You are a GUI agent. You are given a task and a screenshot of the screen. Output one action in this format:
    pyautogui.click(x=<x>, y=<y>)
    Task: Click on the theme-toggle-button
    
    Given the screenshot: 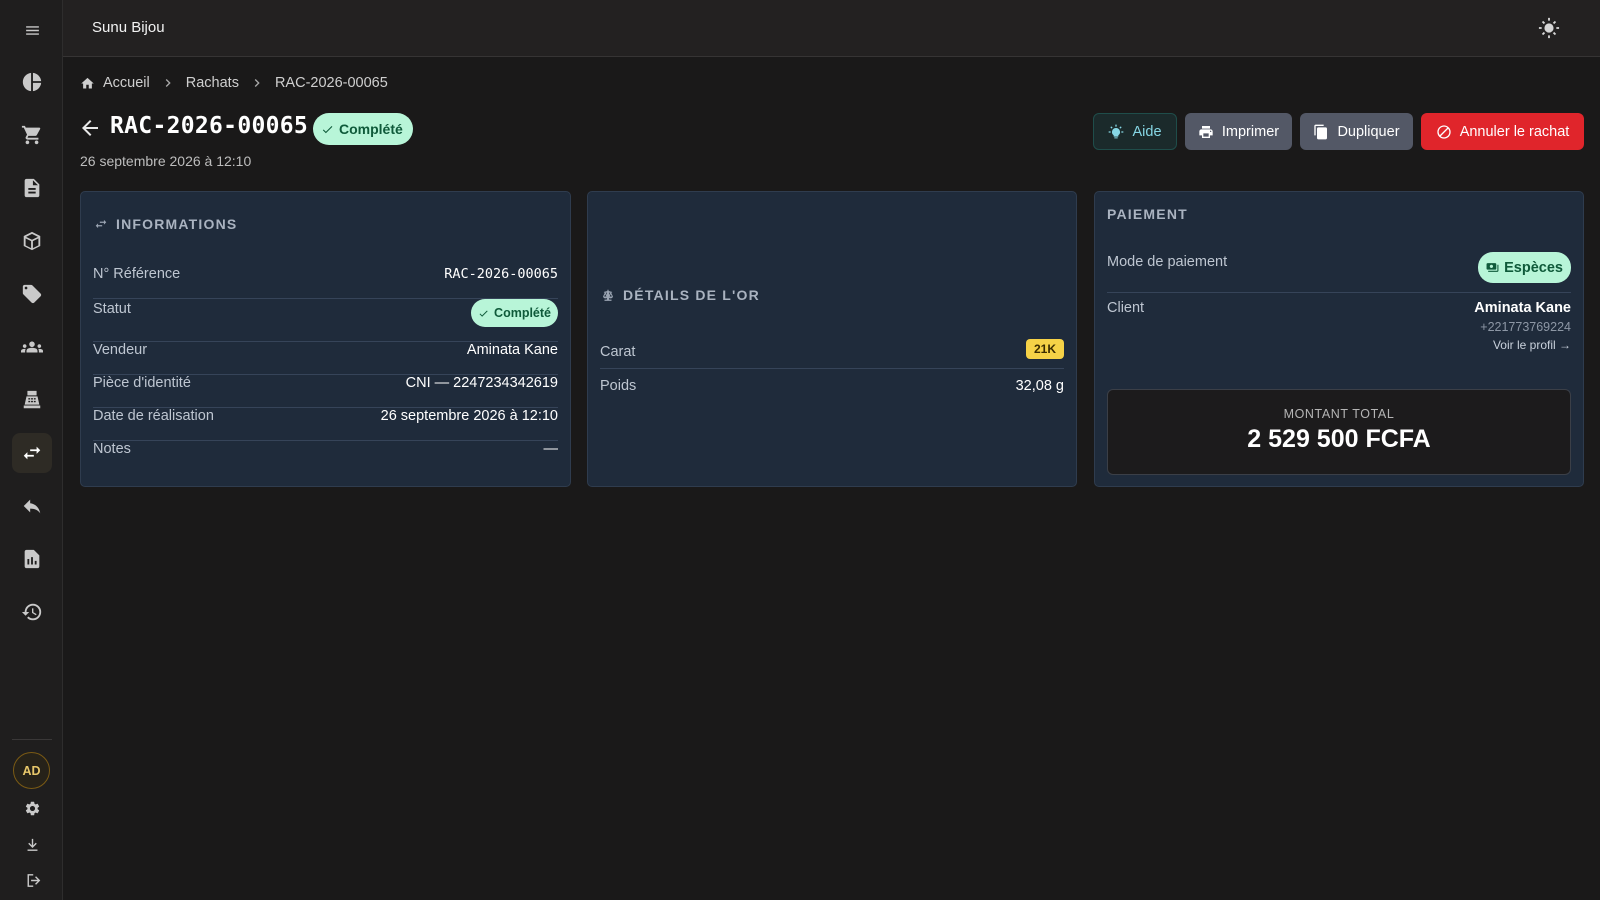 What is the action you would take?
    pyautogui.click(x=1549, y=28)
    